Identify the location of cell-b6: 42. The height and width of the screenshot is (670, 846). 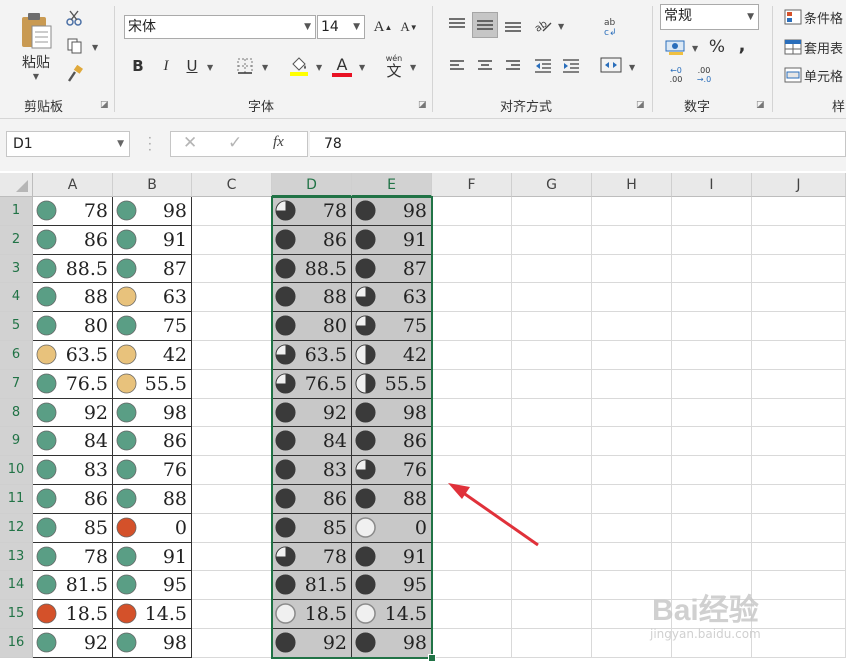
(152, 355).